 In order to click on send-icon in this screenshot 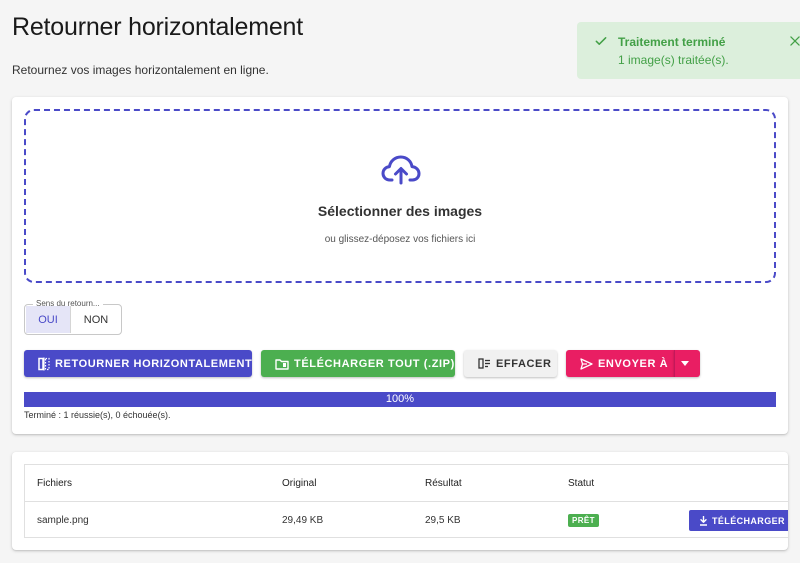, I will do `click(586, 363)`.